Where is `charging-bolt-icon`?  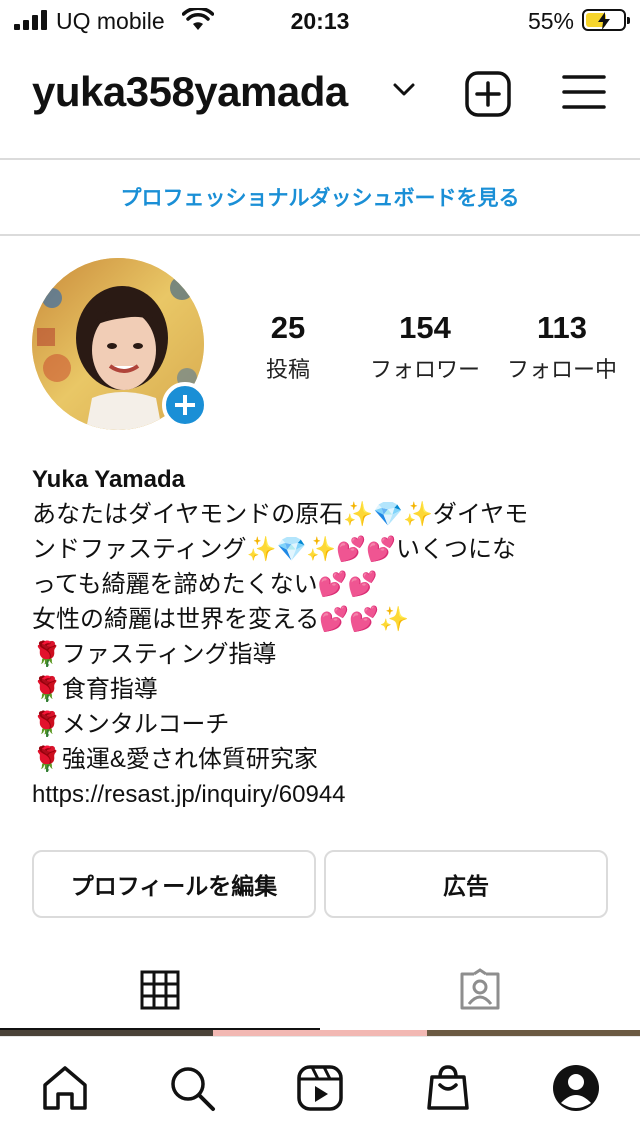
charging-bolt-icon is located at coordinates (604, 21).